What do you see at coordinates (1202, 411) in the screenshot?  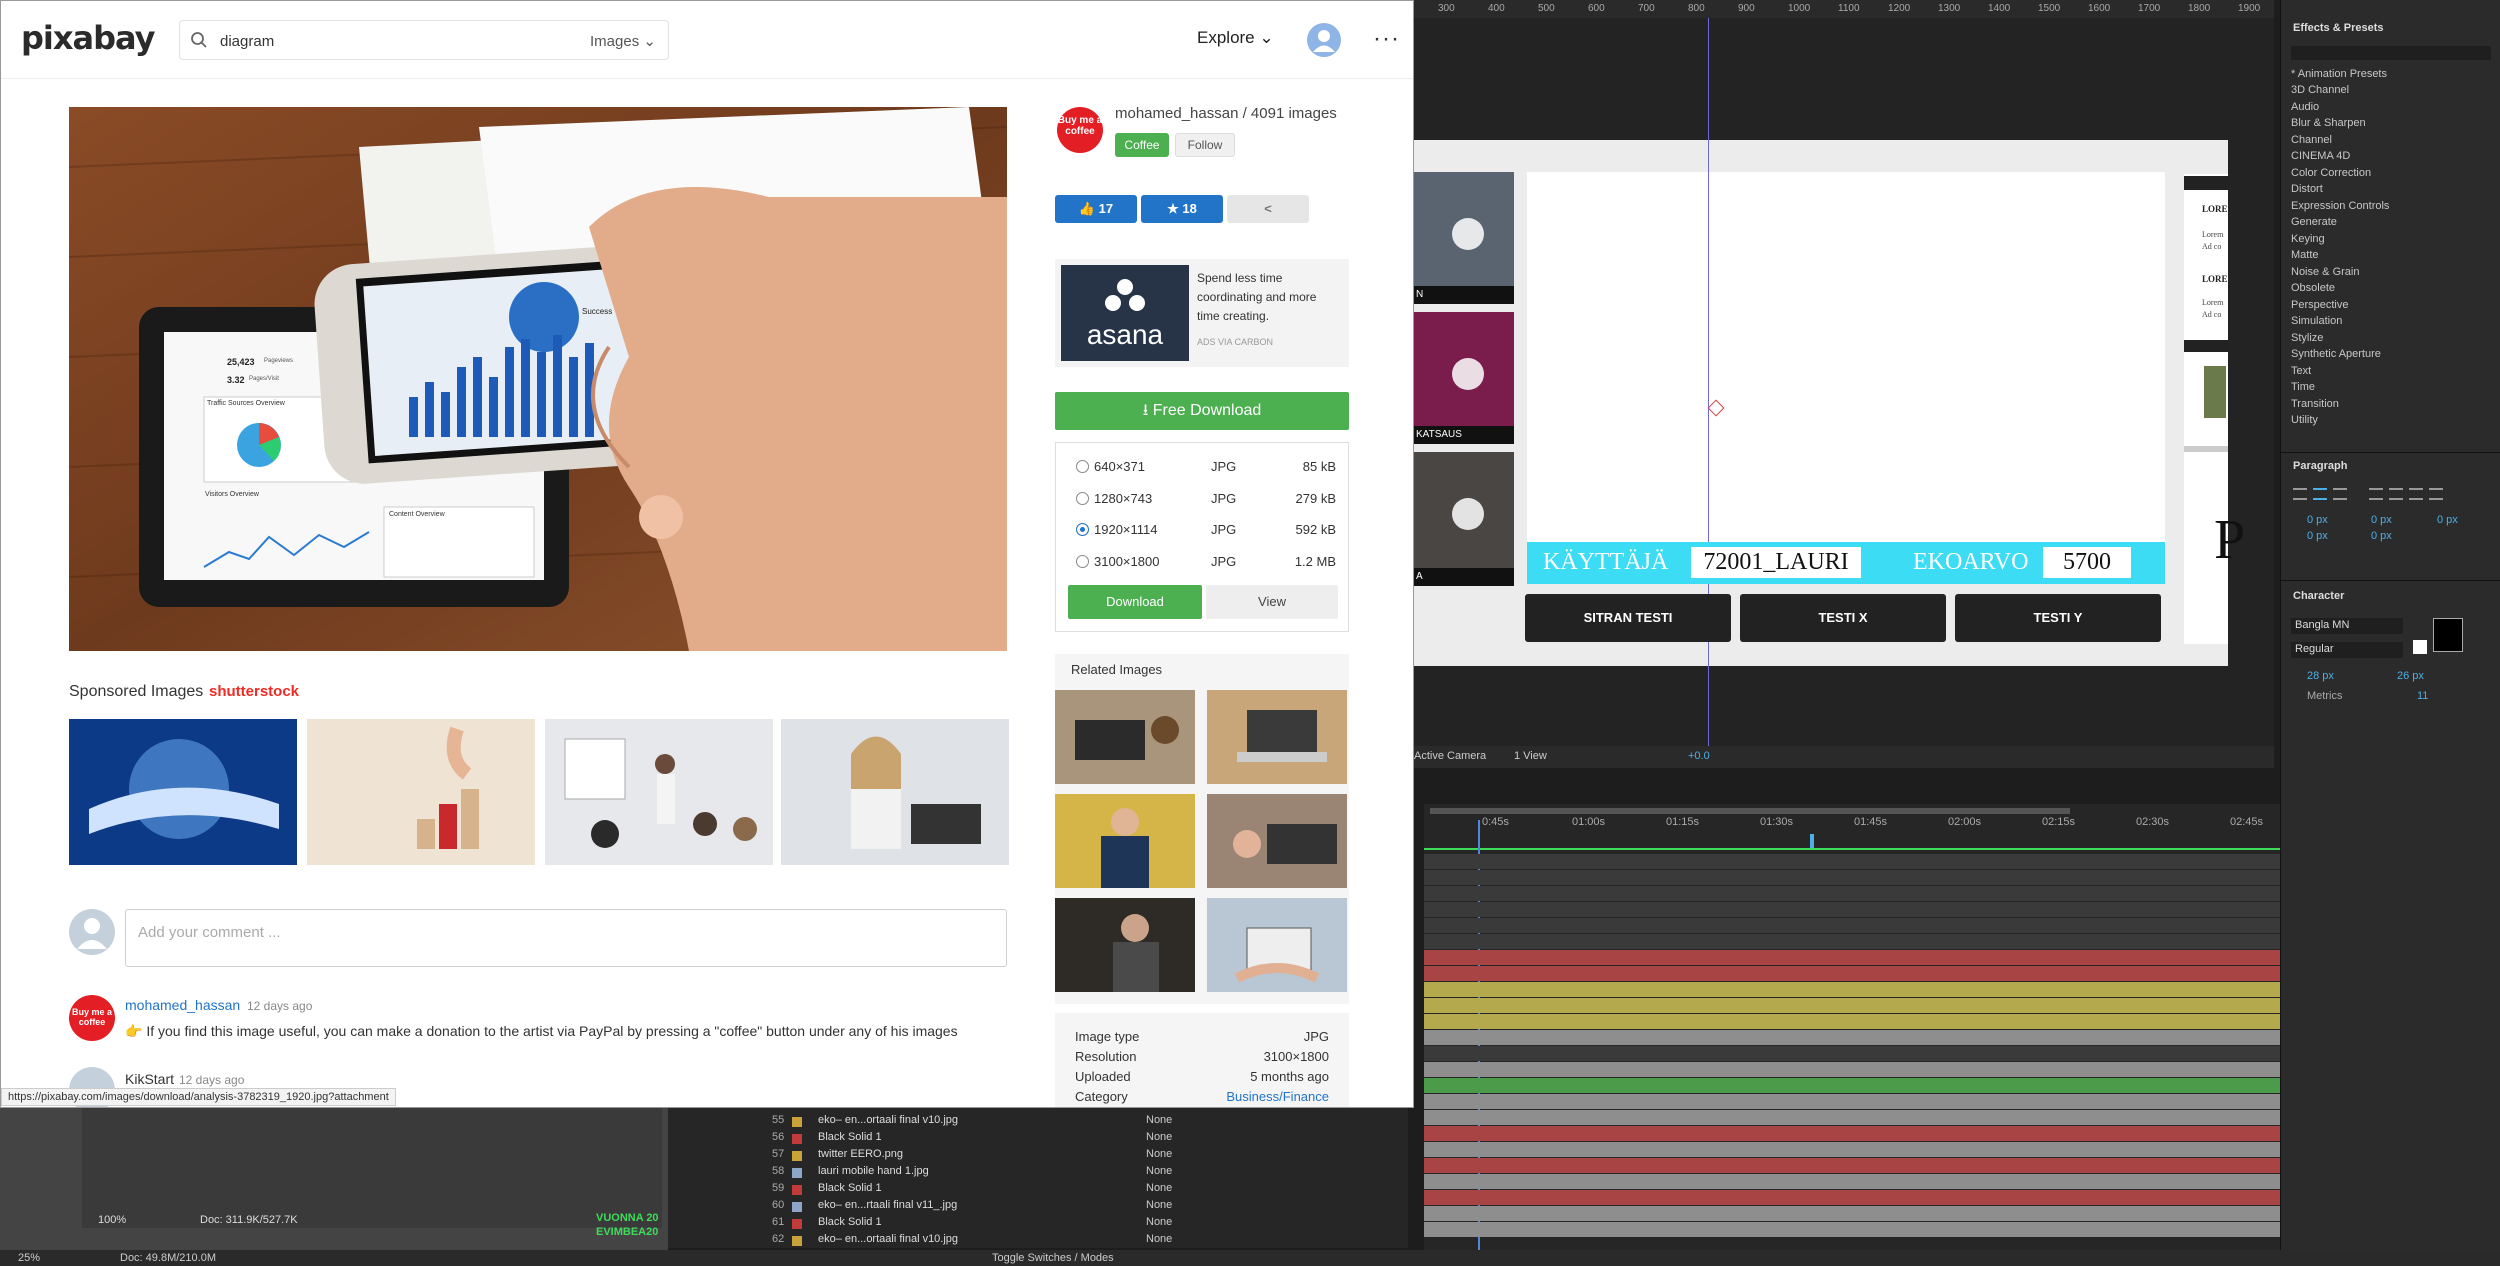 I see `free-download-button: ⭳ Free Download` at bounding box center [1202, 411].